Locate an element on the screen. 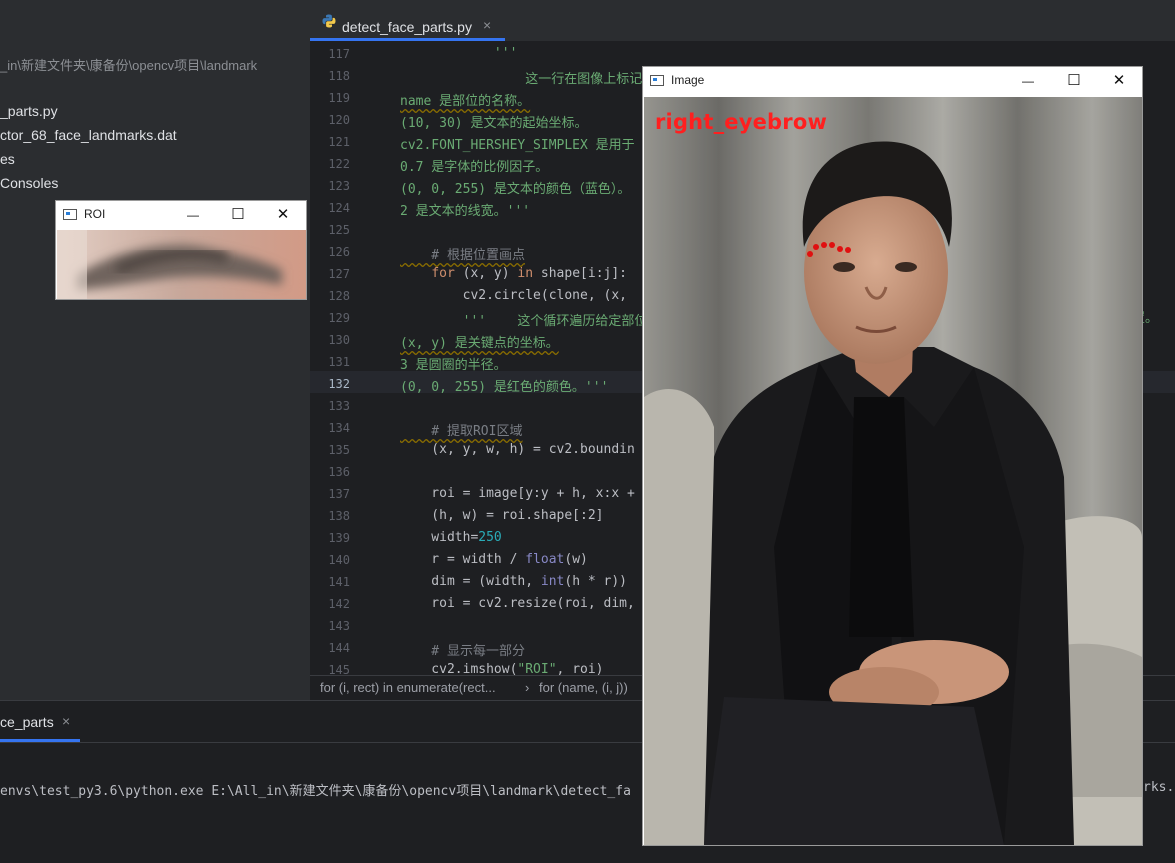 This screenshot has height=863, width=1175. line-number: 117 is located at coordinates (339, 54).